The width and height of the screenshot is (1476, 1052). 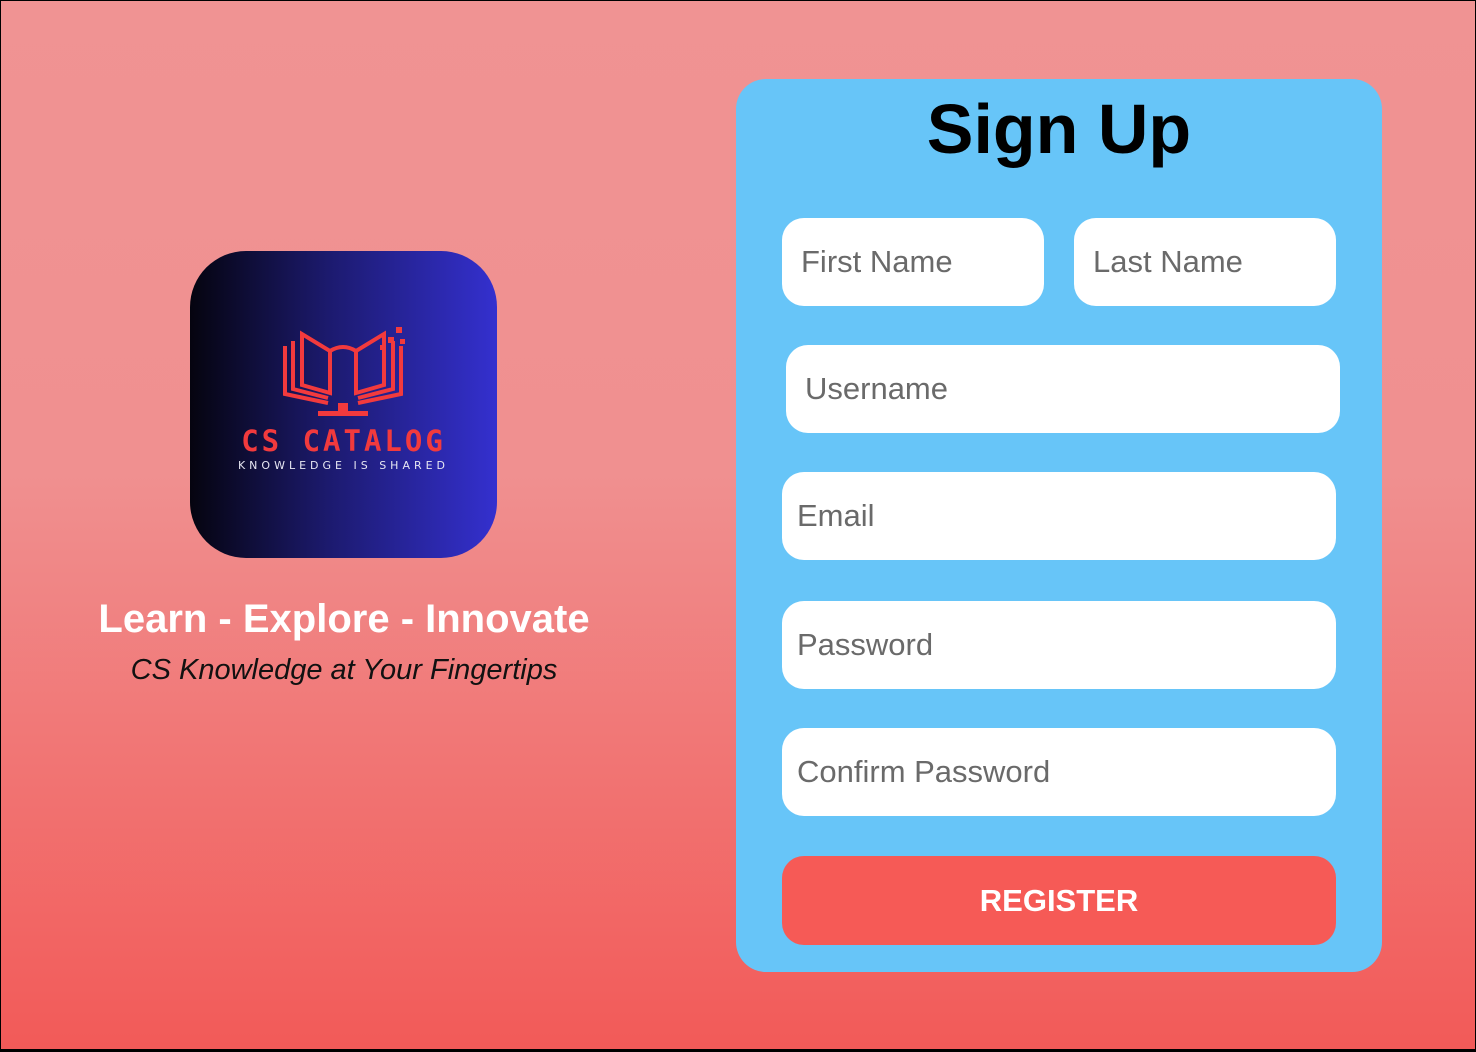 I want to click on username-field, so click(x=1063, y=389).